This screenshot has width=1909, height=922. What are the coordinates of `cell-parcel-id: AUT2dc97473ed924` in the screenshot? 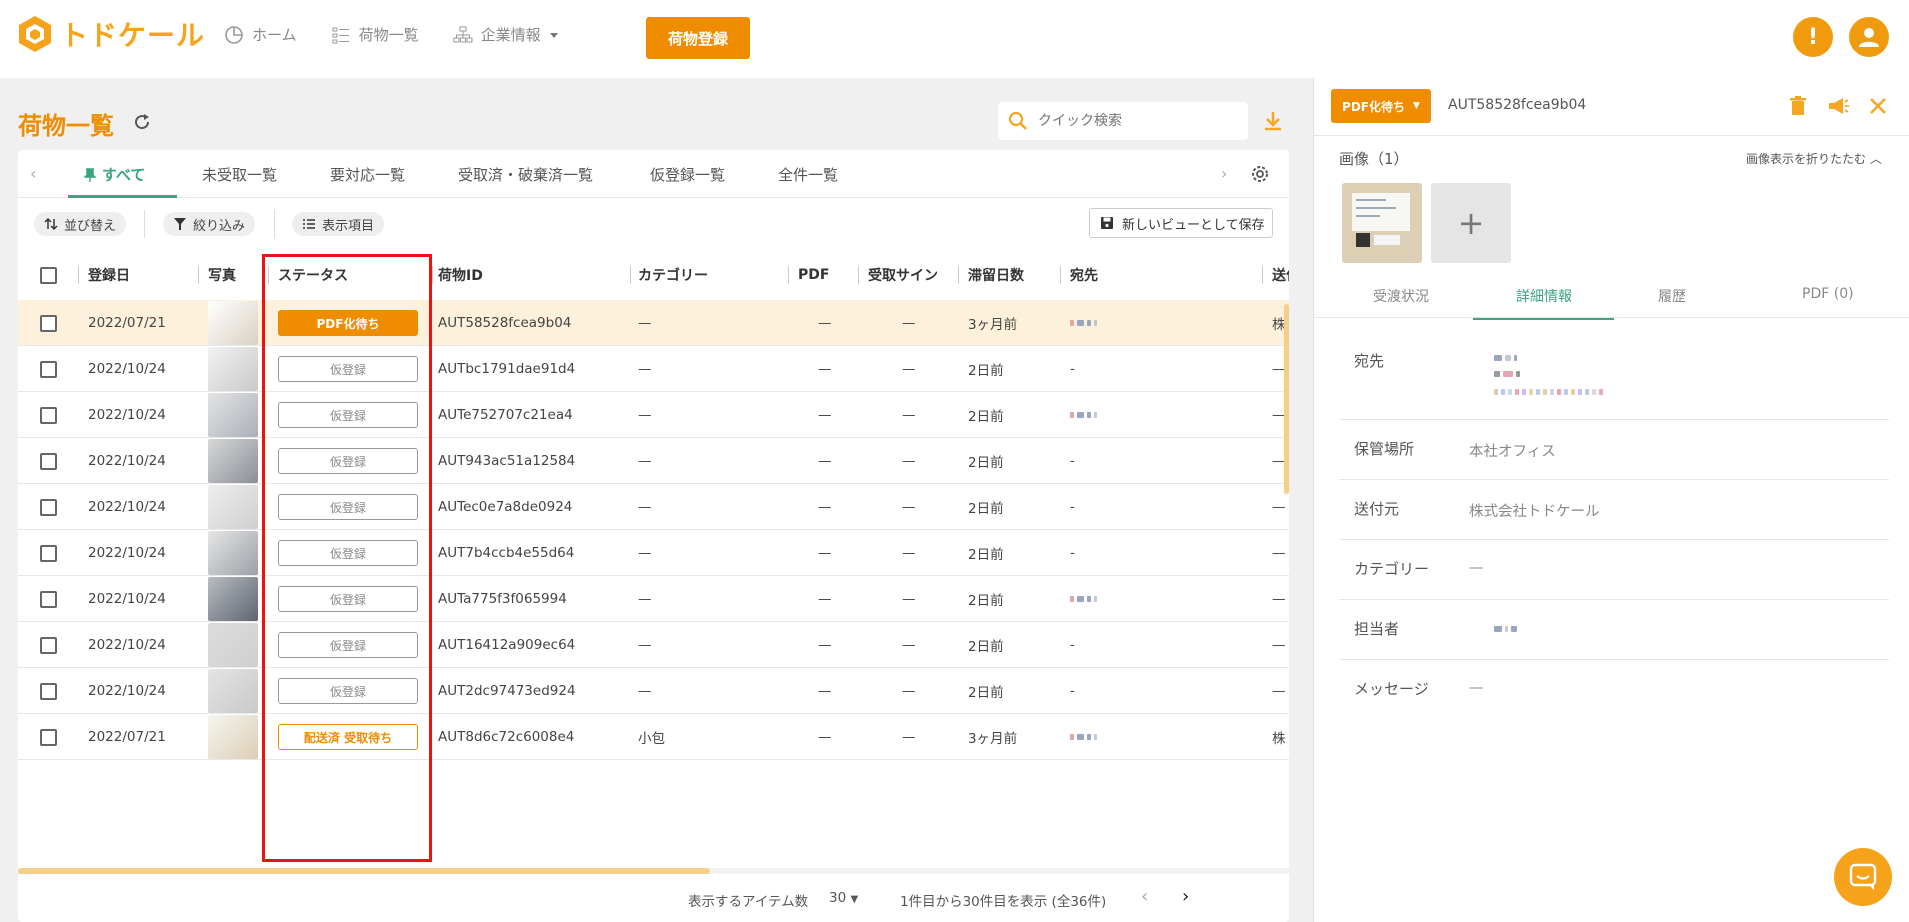 It's located at (507, 691).